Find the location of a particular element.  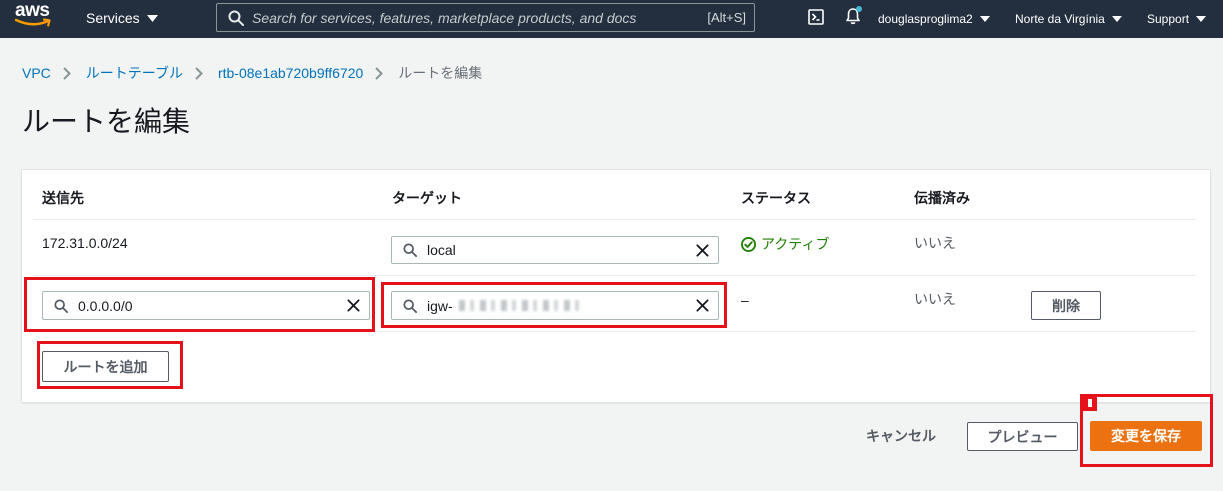

support-menu-button: Support is located at coordinates (1177, 19).